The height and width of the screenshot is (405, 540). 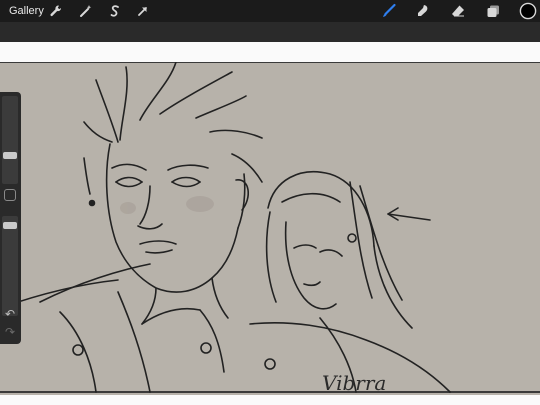 What do you see at coordinates (528, 11) in the screenshot?
I see `color-swatch-icon` at bounding box center [528, 11].